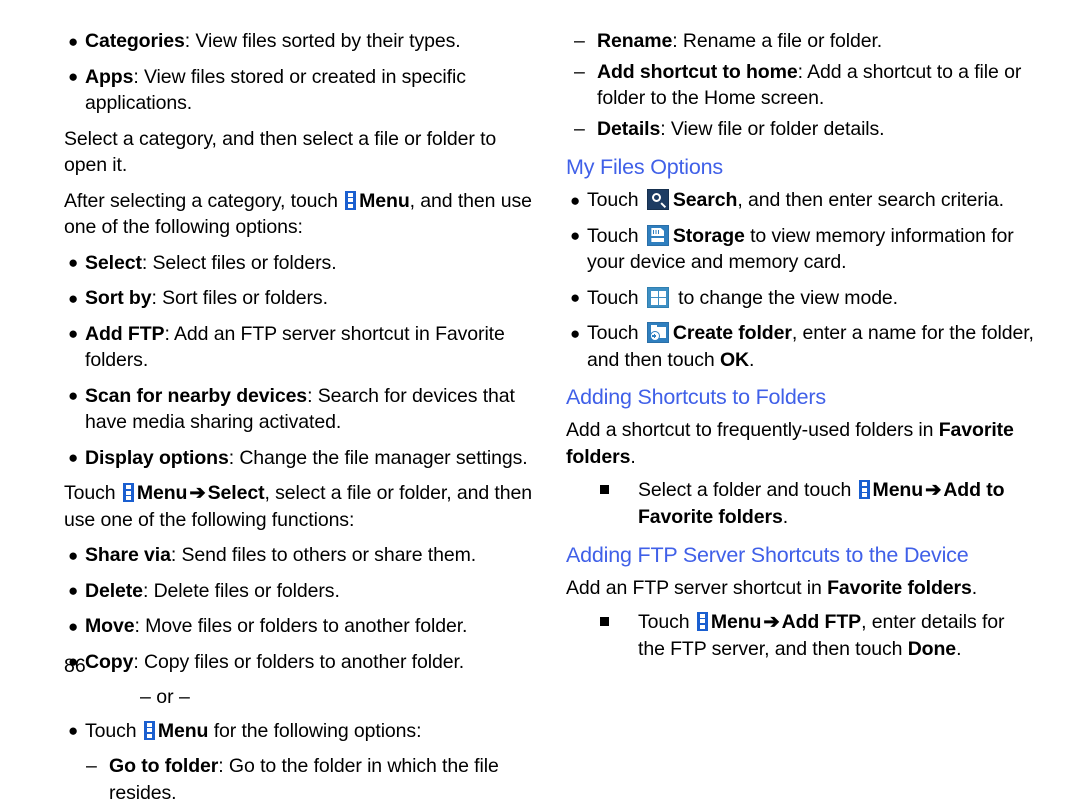  I want to click on term: Go to folder, so click(164, 766).